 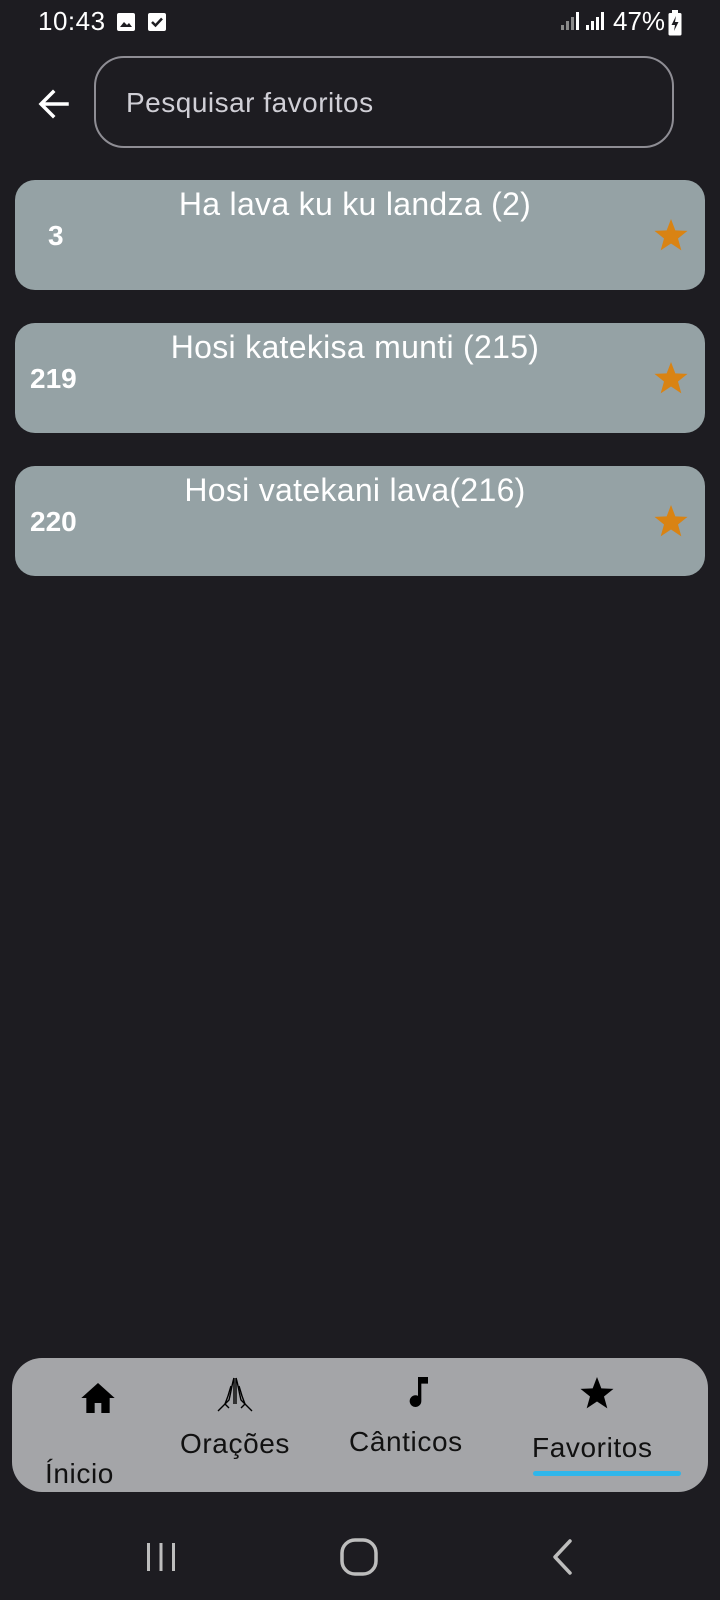 What do you see at coordinates (564, 1557) in the screenshot?
I see `back-nav-icon` at bounding box center [564, 1557].